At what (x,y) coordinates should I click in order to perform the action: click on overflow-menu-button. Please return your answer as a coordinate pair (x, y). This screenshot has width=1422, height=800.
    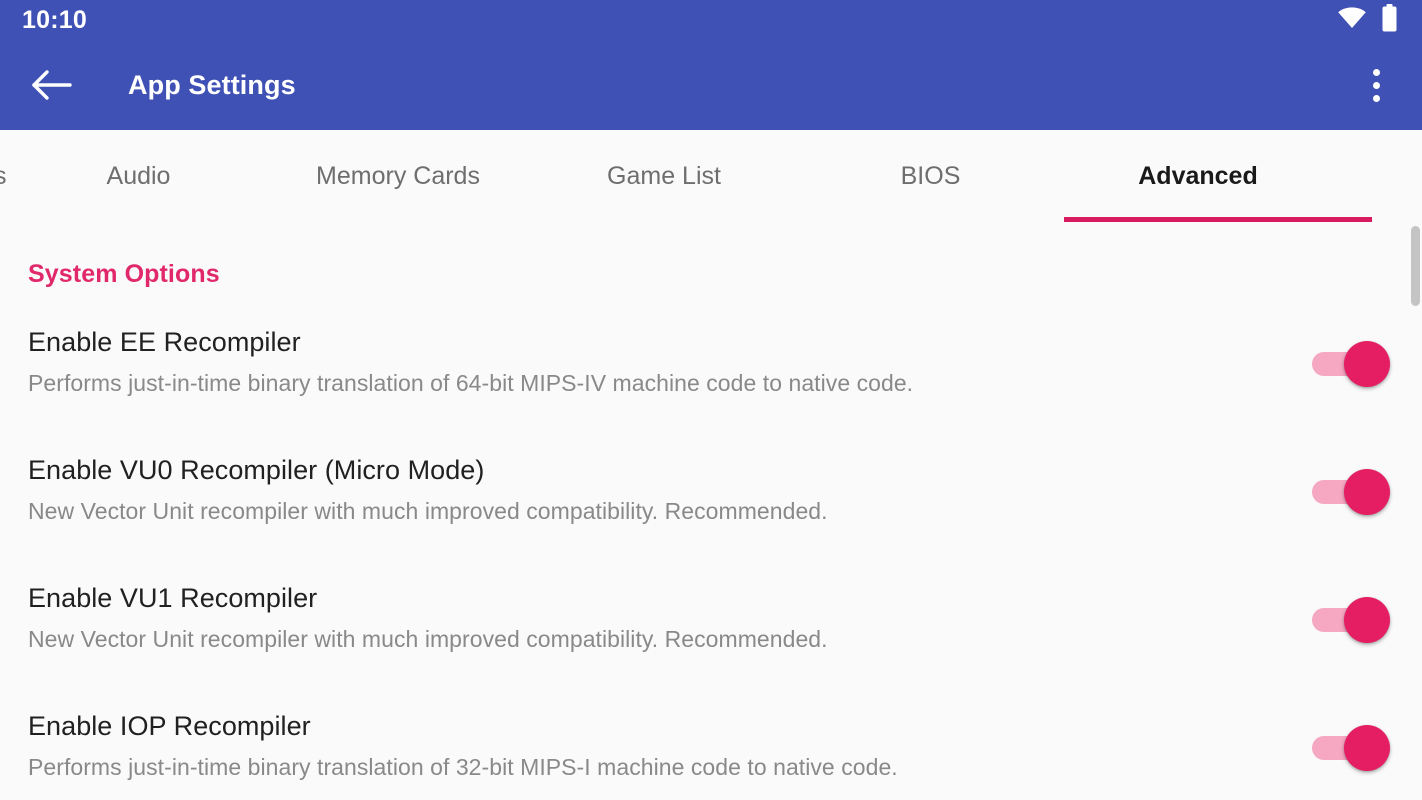
    Looking at the image, I should click on (1376, 85).